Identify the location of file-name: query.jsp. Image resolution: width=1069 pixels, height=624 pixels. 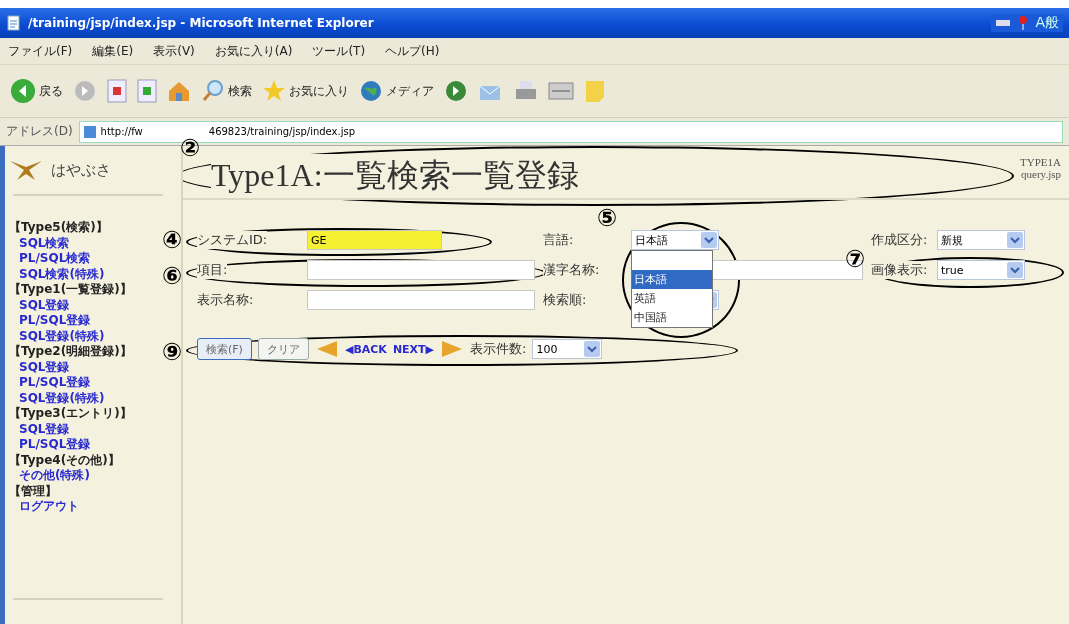
(1041, 174).